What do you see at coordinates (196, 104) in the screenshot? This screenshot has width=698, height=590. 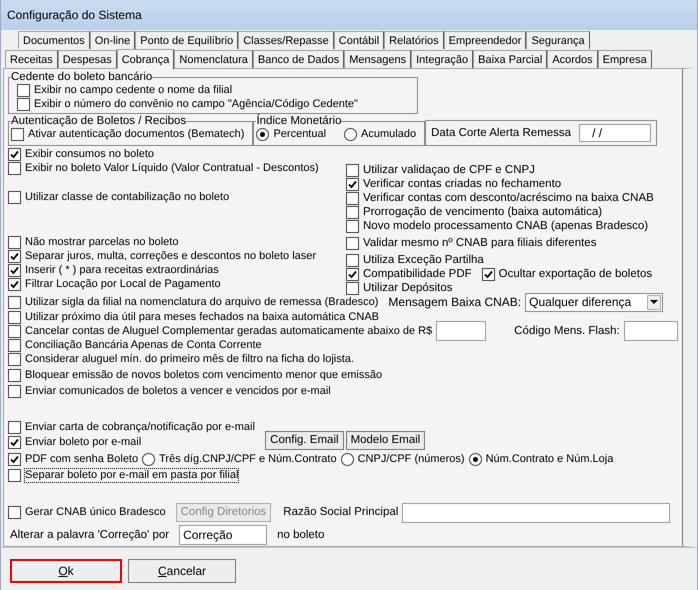 I see `checkbox-label: Exibir o número do convênio no campo "Agência/Código Cedente"` at bounding box center [196, 104].